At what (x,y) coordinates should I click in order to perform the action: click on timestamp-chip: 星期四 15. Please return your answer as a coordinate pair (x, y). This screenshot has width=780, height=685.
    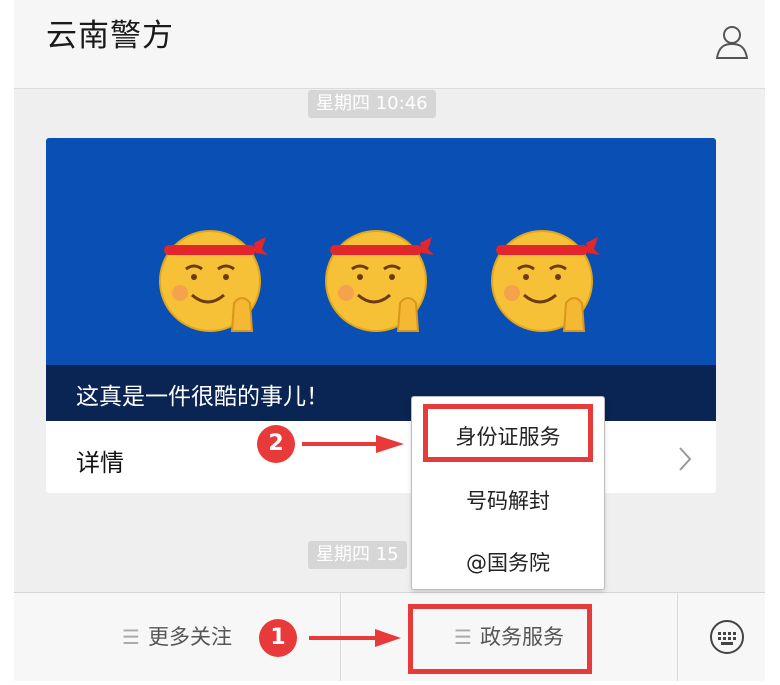
    Looking at the image, I should click on (357, 555).